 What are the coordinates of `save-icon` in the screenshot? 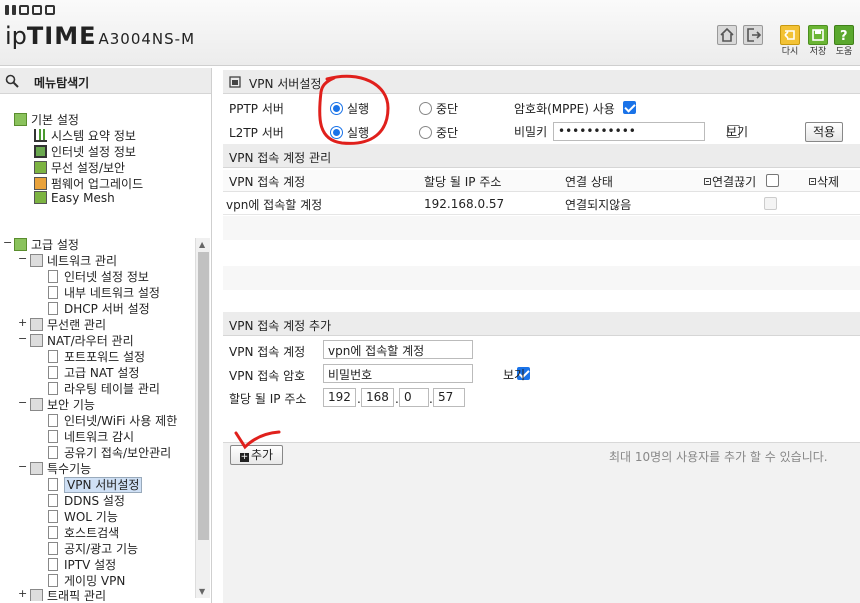 It's located at (818, 35).